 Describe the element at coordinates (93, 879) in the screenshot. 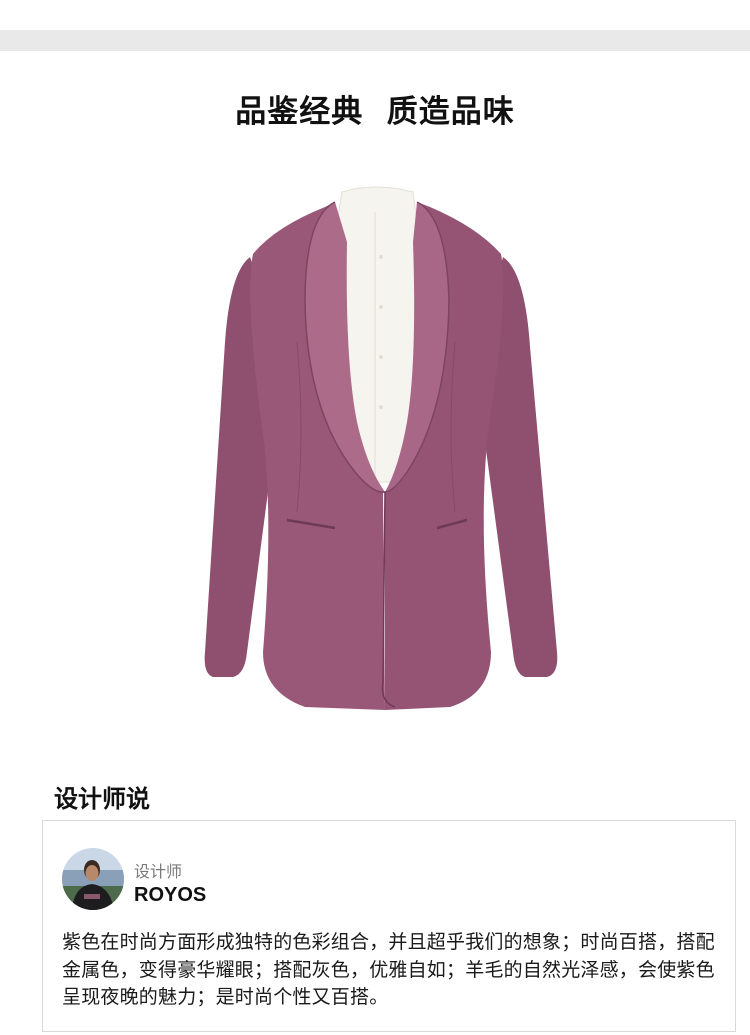

I see `designer-avatar-icon` at that location.